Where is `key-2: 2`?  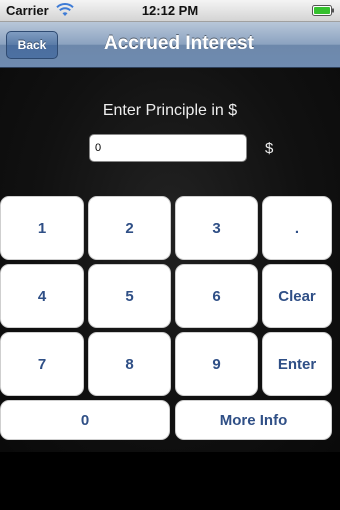
key-2: 2 is located at coordinates (129, 228).